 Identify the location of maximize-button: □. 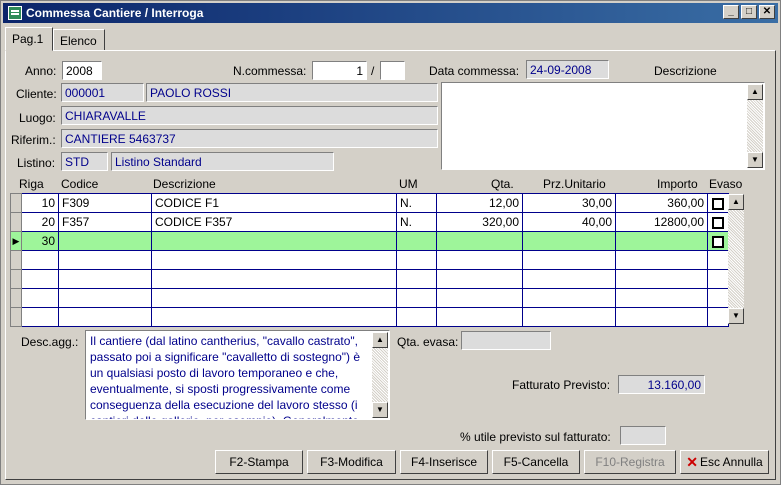
(749, 12).